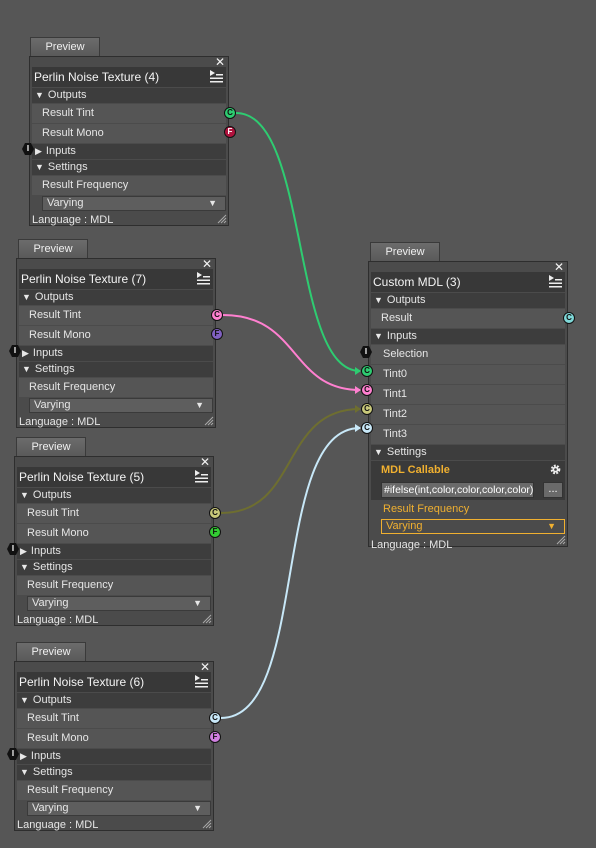 This screenshot has height=848, width=596. I want to click on output-port-mono-node-4: F, so click(230, 132).